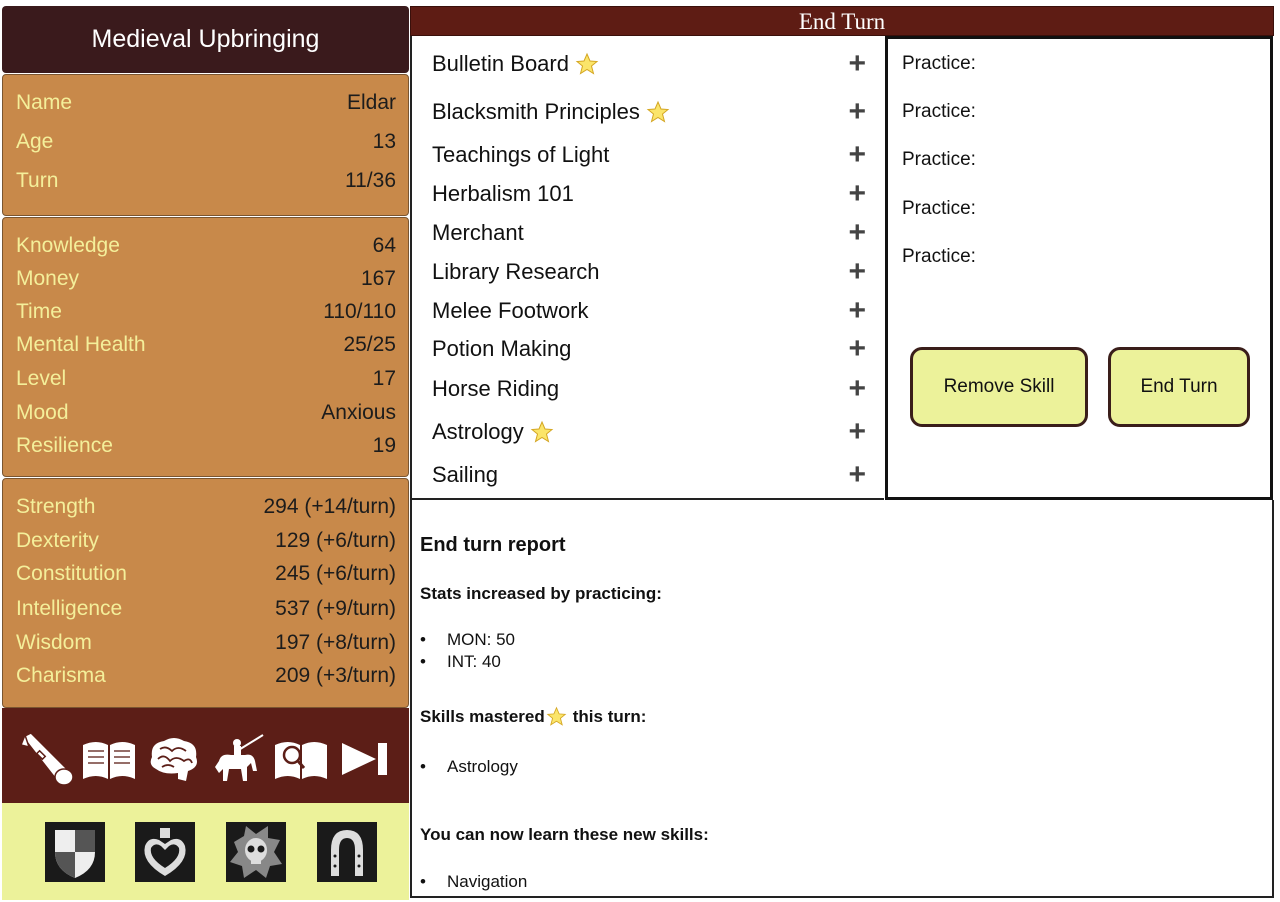 The image size is (1280, 902). Describe the element at coordinates (649, 389) in the screenshot. I see `skill-item: Horse Riding +` at that location.